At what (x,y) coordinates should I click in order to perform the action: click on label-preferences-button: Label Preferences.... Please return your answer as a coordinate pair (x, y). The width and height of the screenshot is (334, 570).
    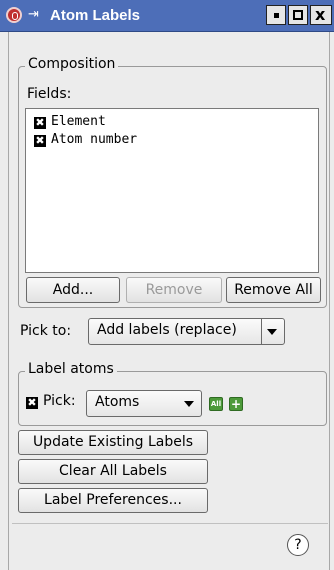
    Looking at the image, I should click on (113, 500).